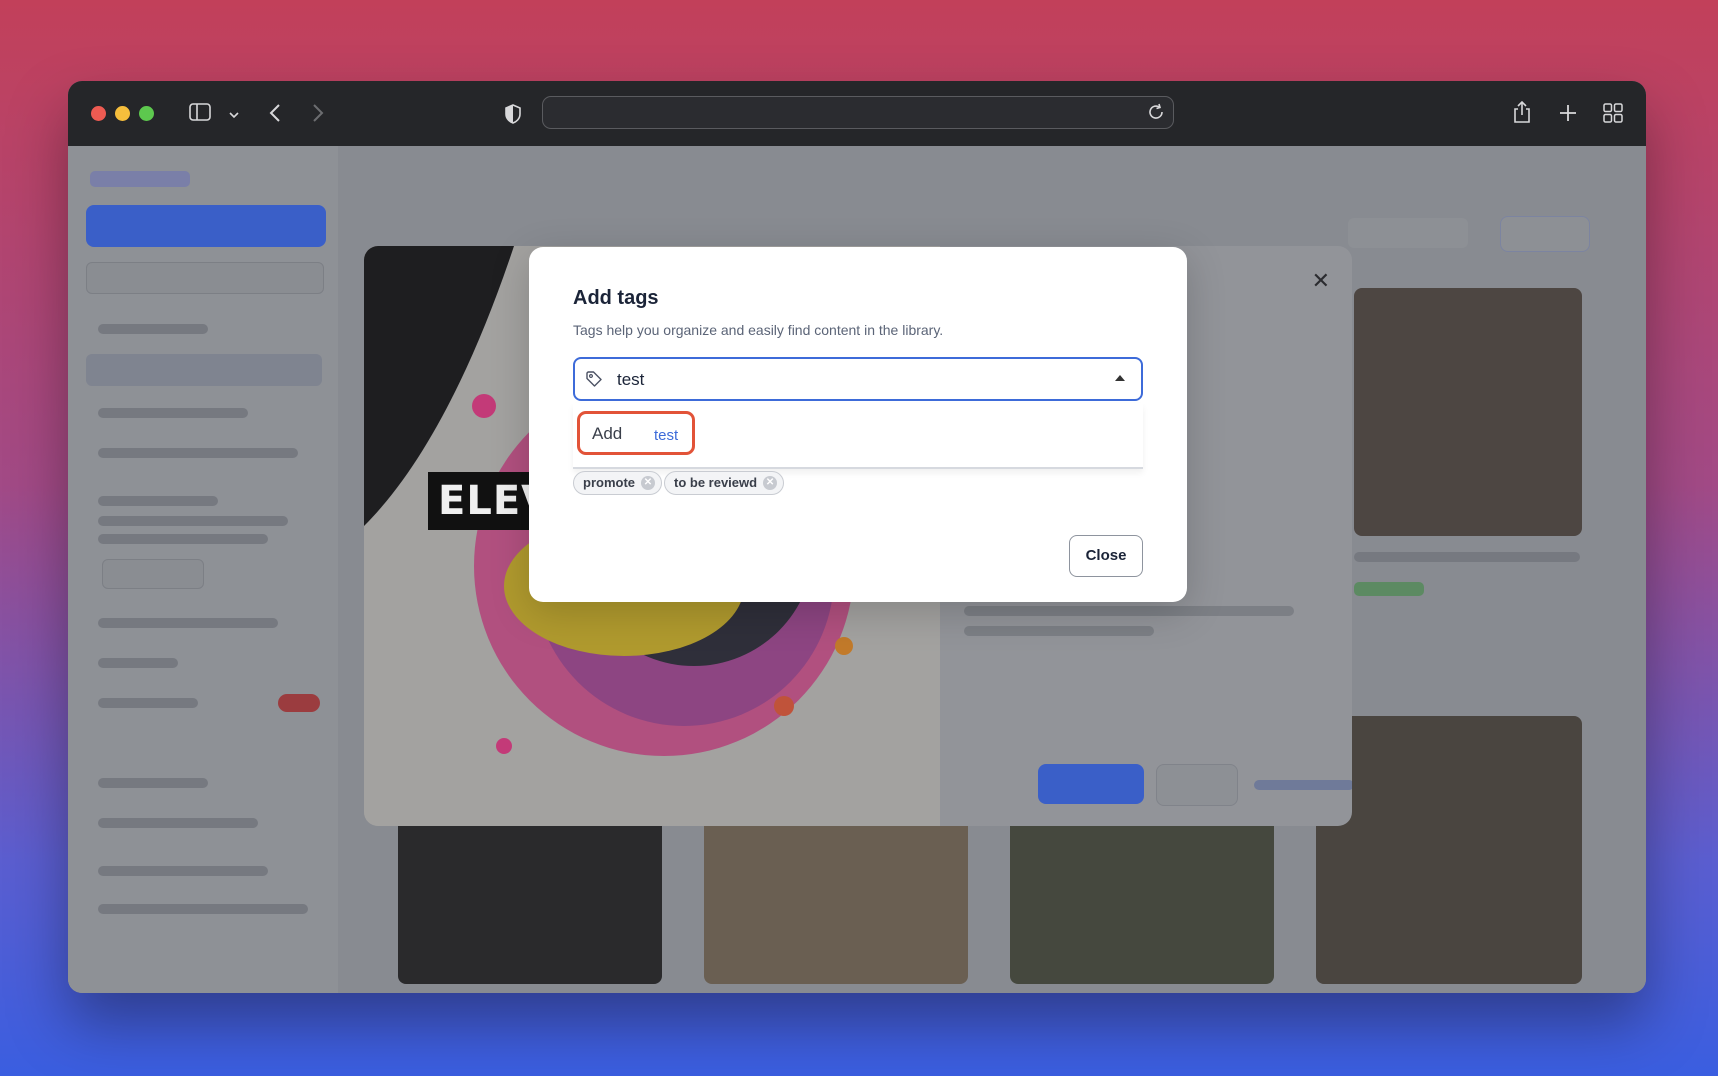  Describe the element at coordinates (1389, 589) in the screenshot. I see `tile-badge-blurred` at that location.